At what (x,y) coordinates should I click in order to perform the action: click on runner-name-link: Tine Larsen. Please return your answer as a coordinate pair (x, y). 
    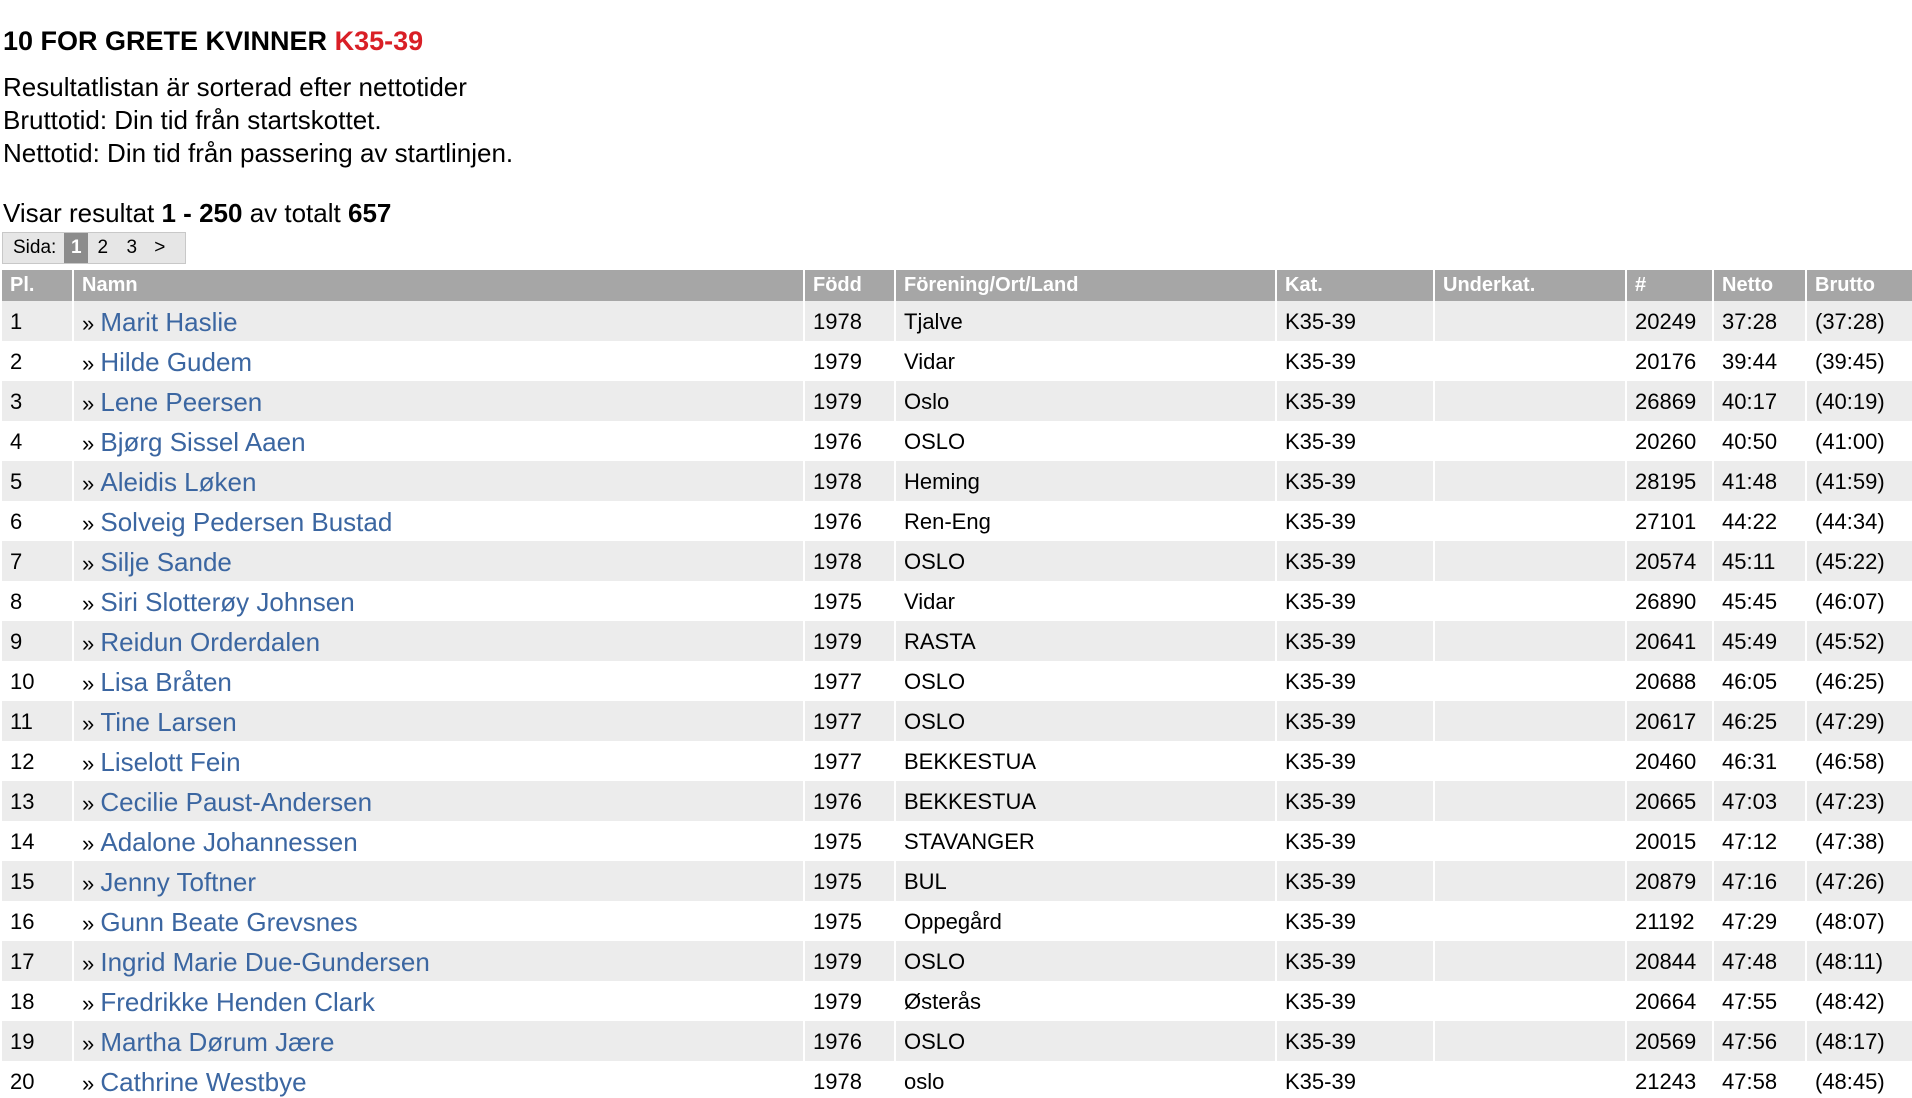
    Looking at the image, I should click on (168, 722).